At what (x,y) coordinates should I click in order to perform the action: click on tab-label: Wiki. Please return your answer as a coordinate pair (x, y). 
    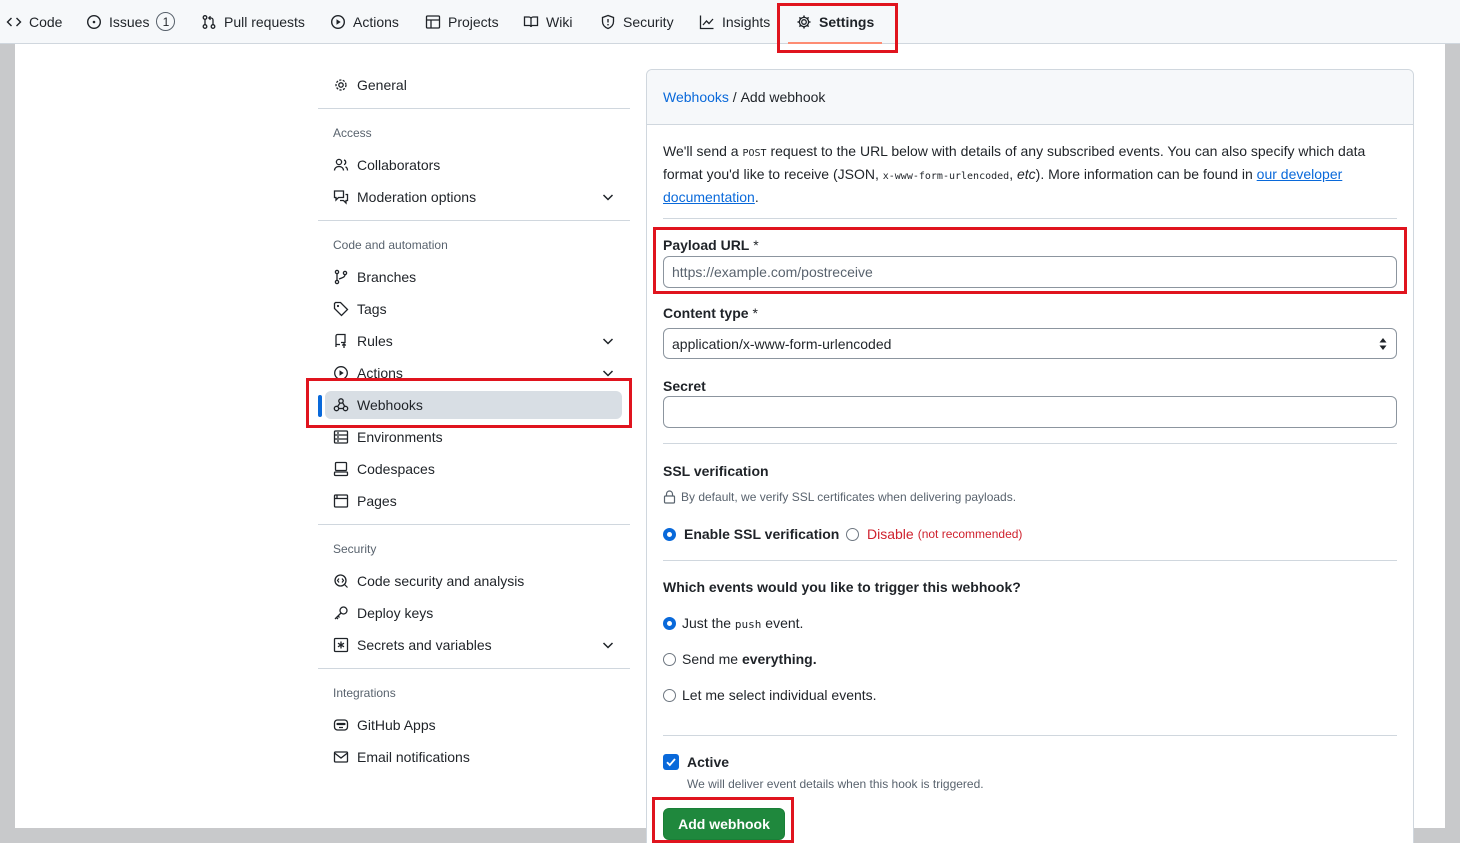
    Looking at the image, I should click on (559, 21).